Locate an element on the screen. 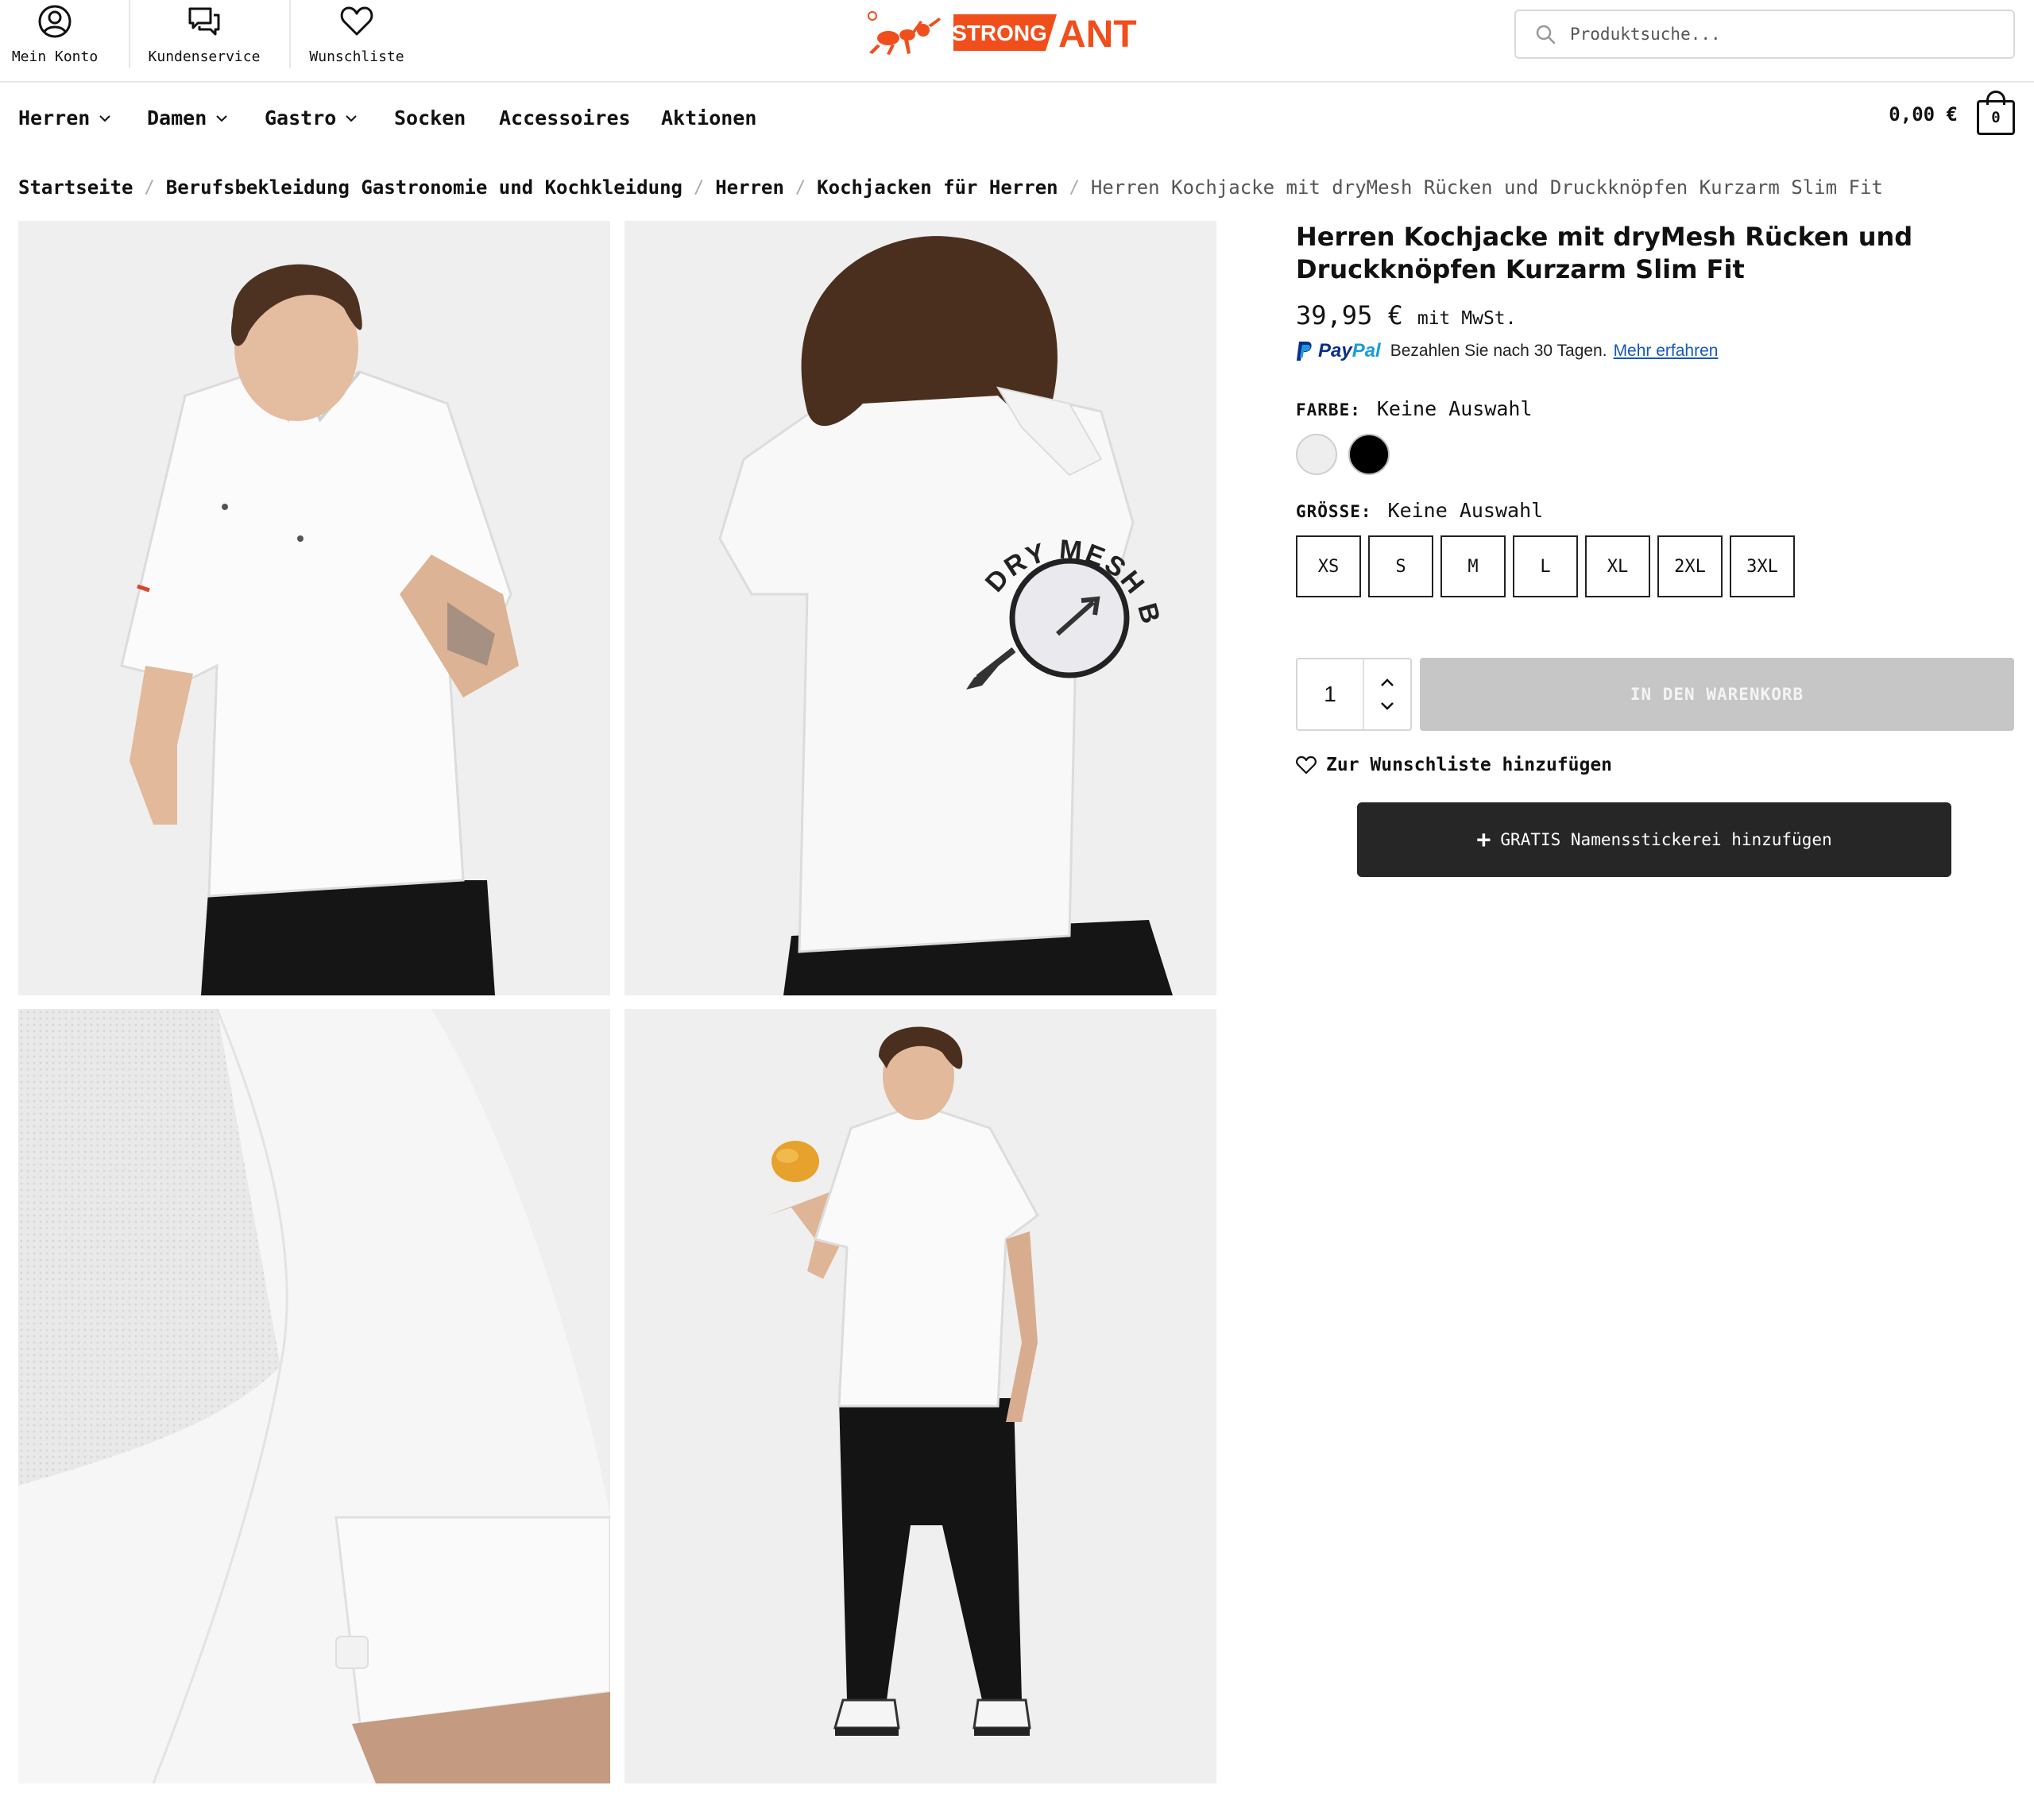 The height and width of the screenshot is (1820, 2034). paypal-more-link: Mehr erfahren is located at coordinates (1666, 351).